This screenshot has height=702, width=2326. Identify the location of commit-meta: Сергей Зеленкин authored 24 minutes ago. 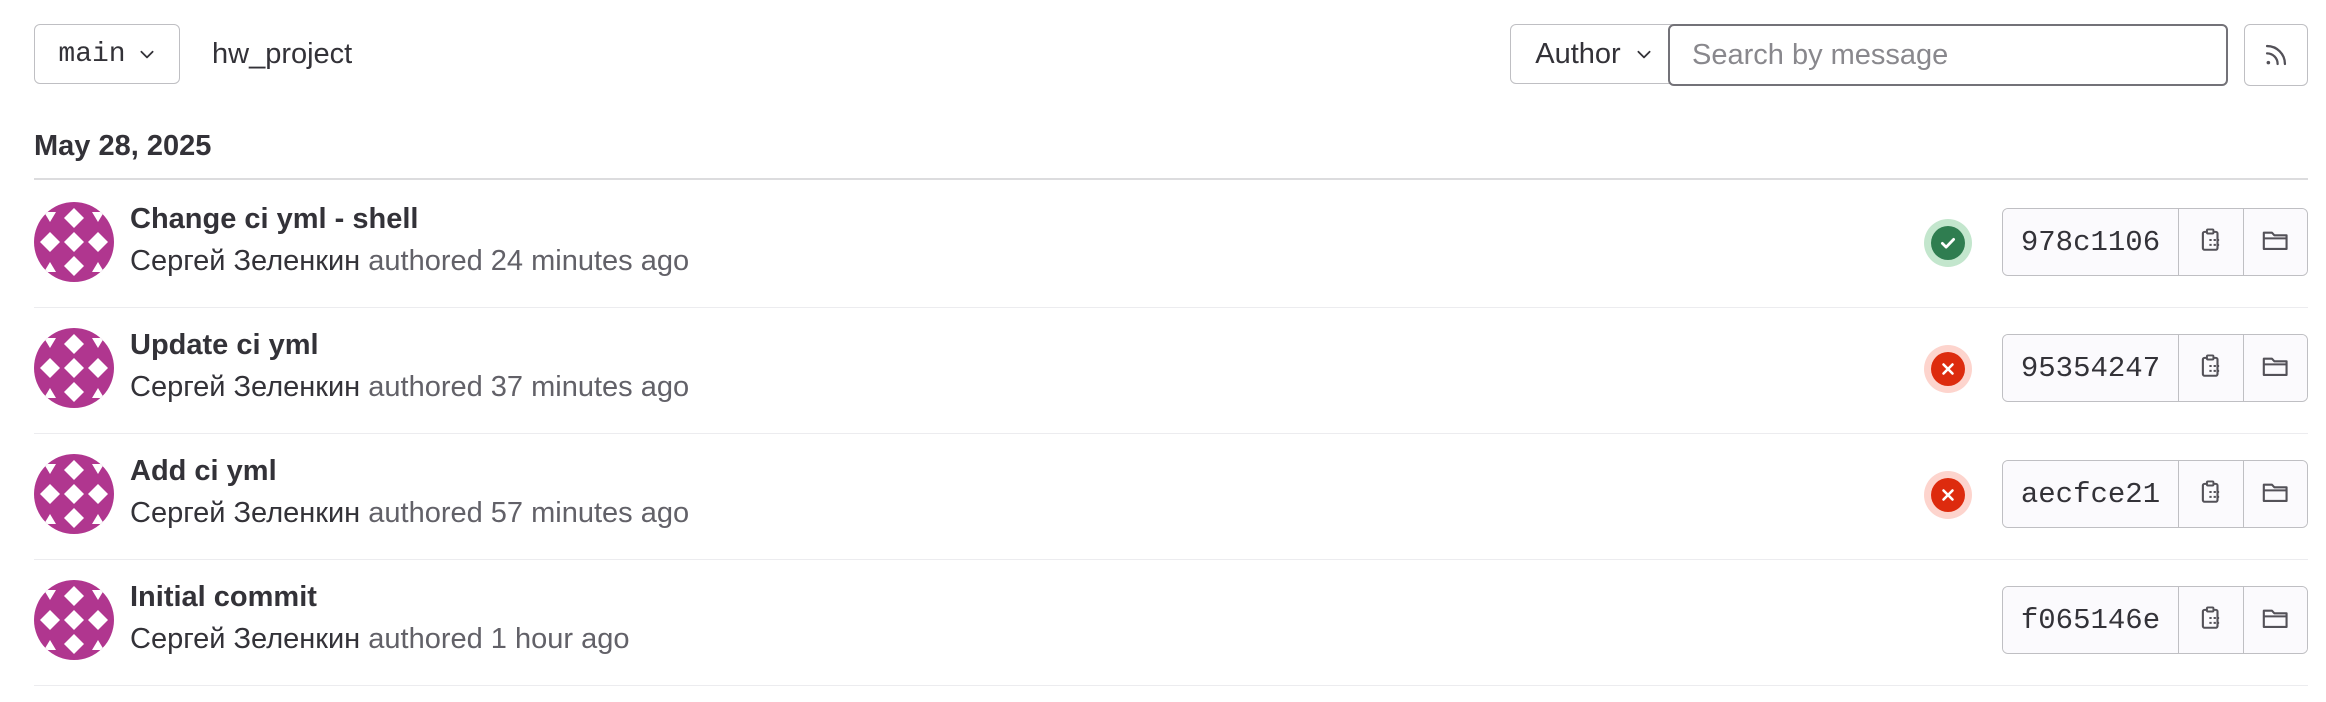
(409, 261).